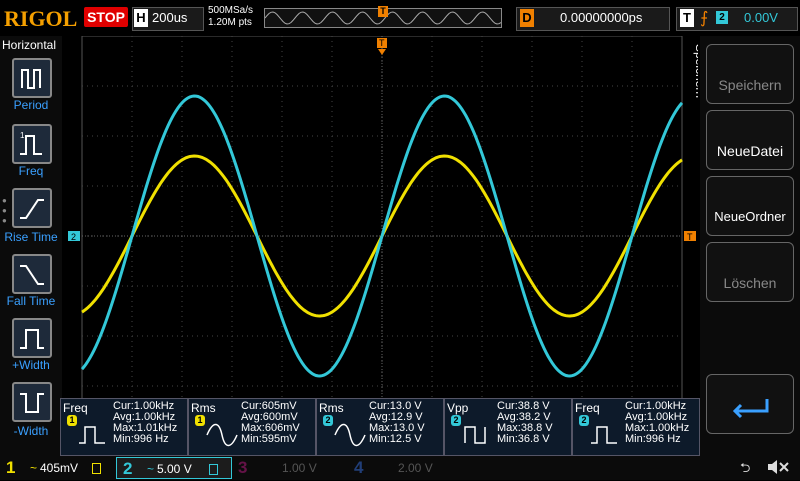 Image resolution: width=800 pixels, height=481 pixels. Describe the element at coordinates (31, 171) in the screenshot. I see `freq-label: Freq` at that location.